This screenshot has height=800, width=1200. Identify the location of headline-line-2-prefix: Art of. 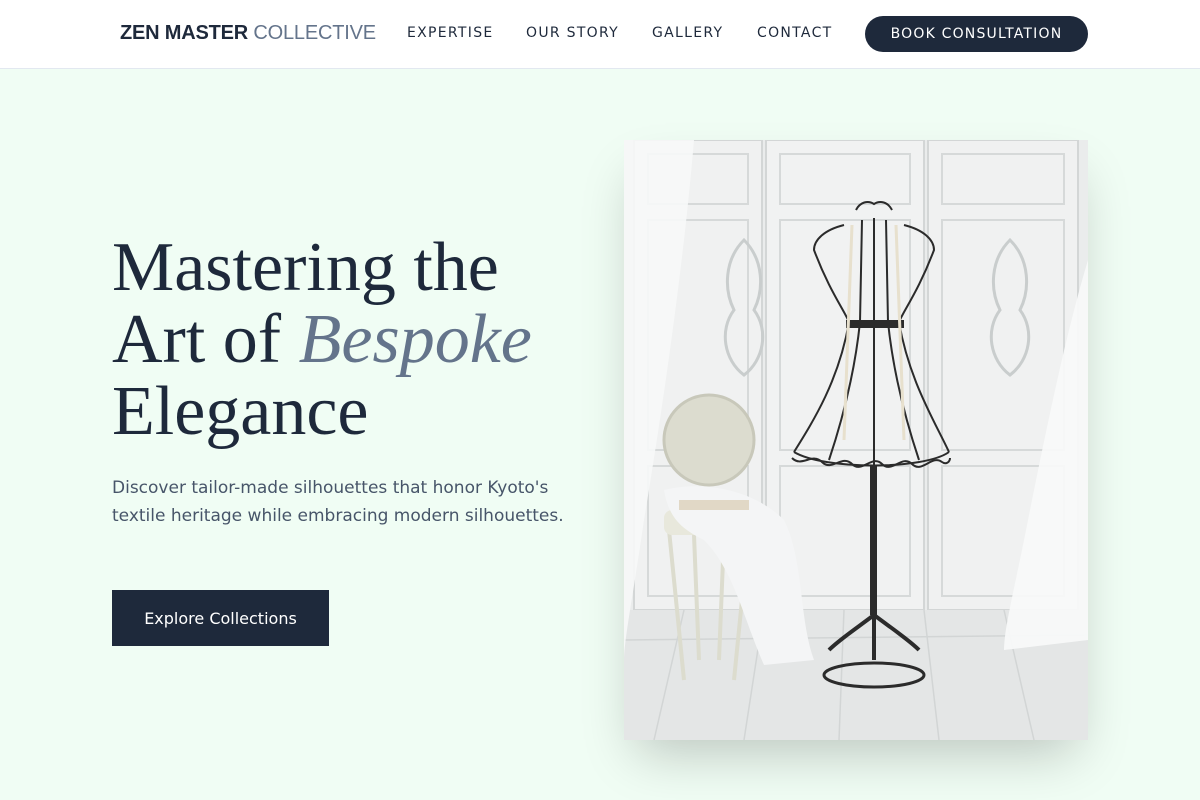
(205, 339).